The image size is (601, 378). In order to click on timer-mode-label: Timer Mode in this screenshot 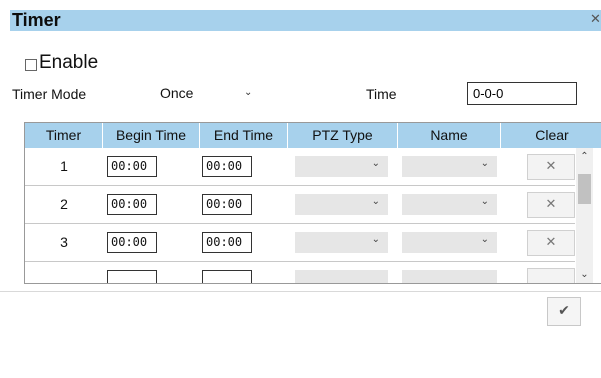, I will do `click(49, 94)`.